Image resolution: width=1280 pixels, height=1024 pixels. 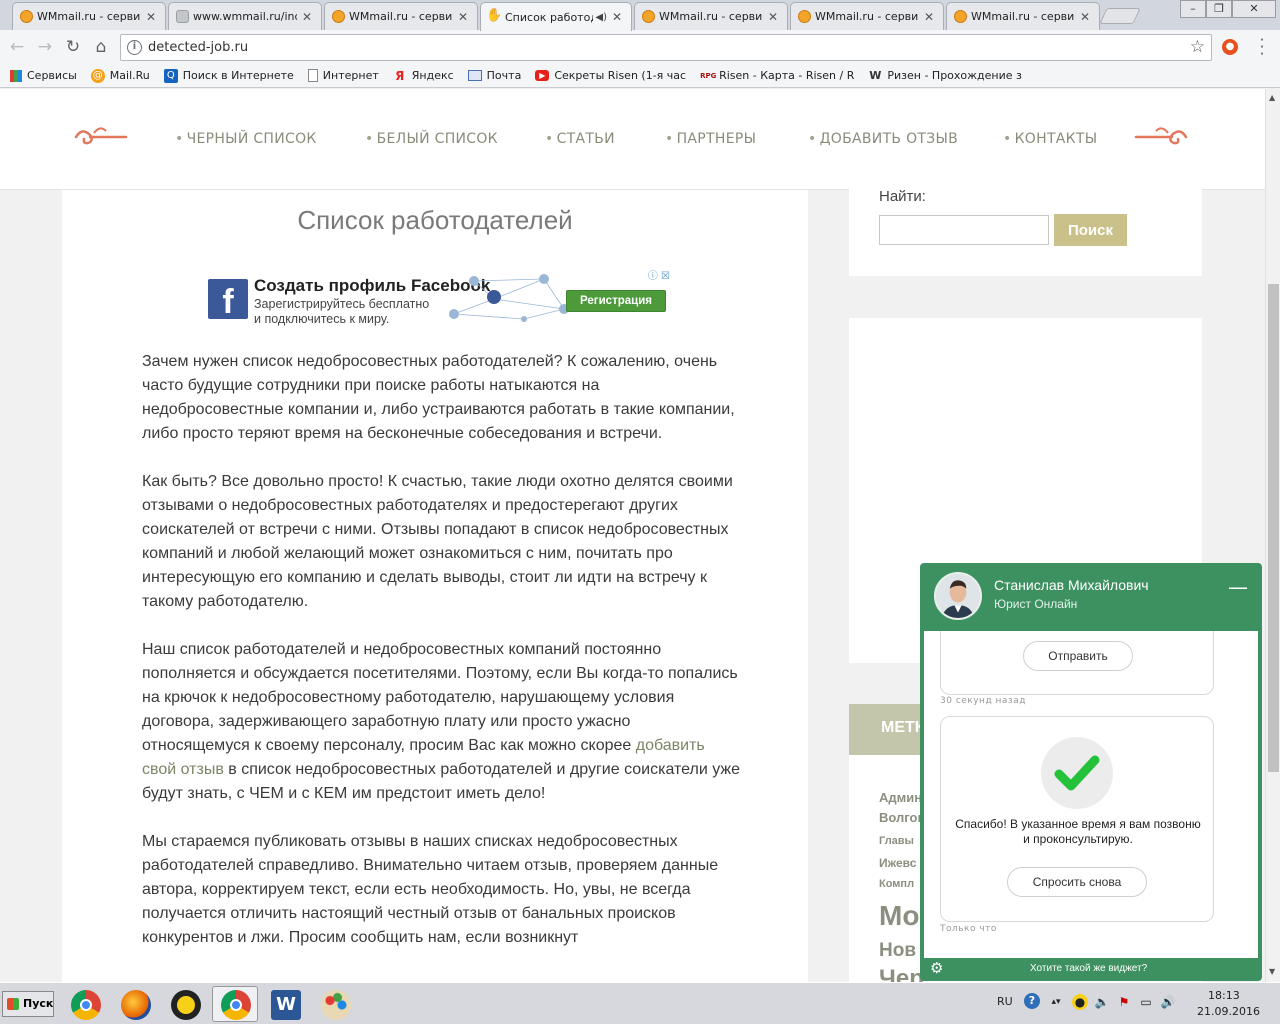 What do you see at coordinates (494, 75) in the screenshot?
I see `bookmark-mail: Почта` at bounding box center [494, 75].